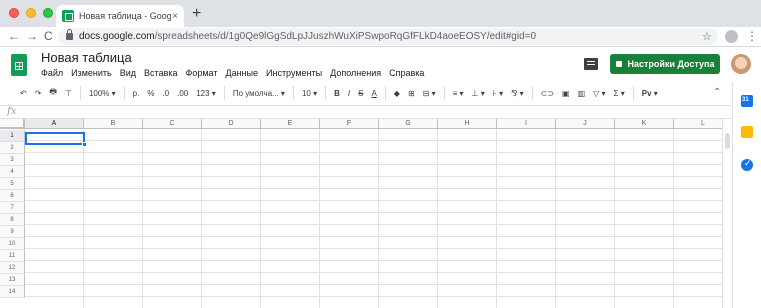 The width and height of the screenshot is (761, 308). I want to click on new-tab-button: +, so click(196, 14).